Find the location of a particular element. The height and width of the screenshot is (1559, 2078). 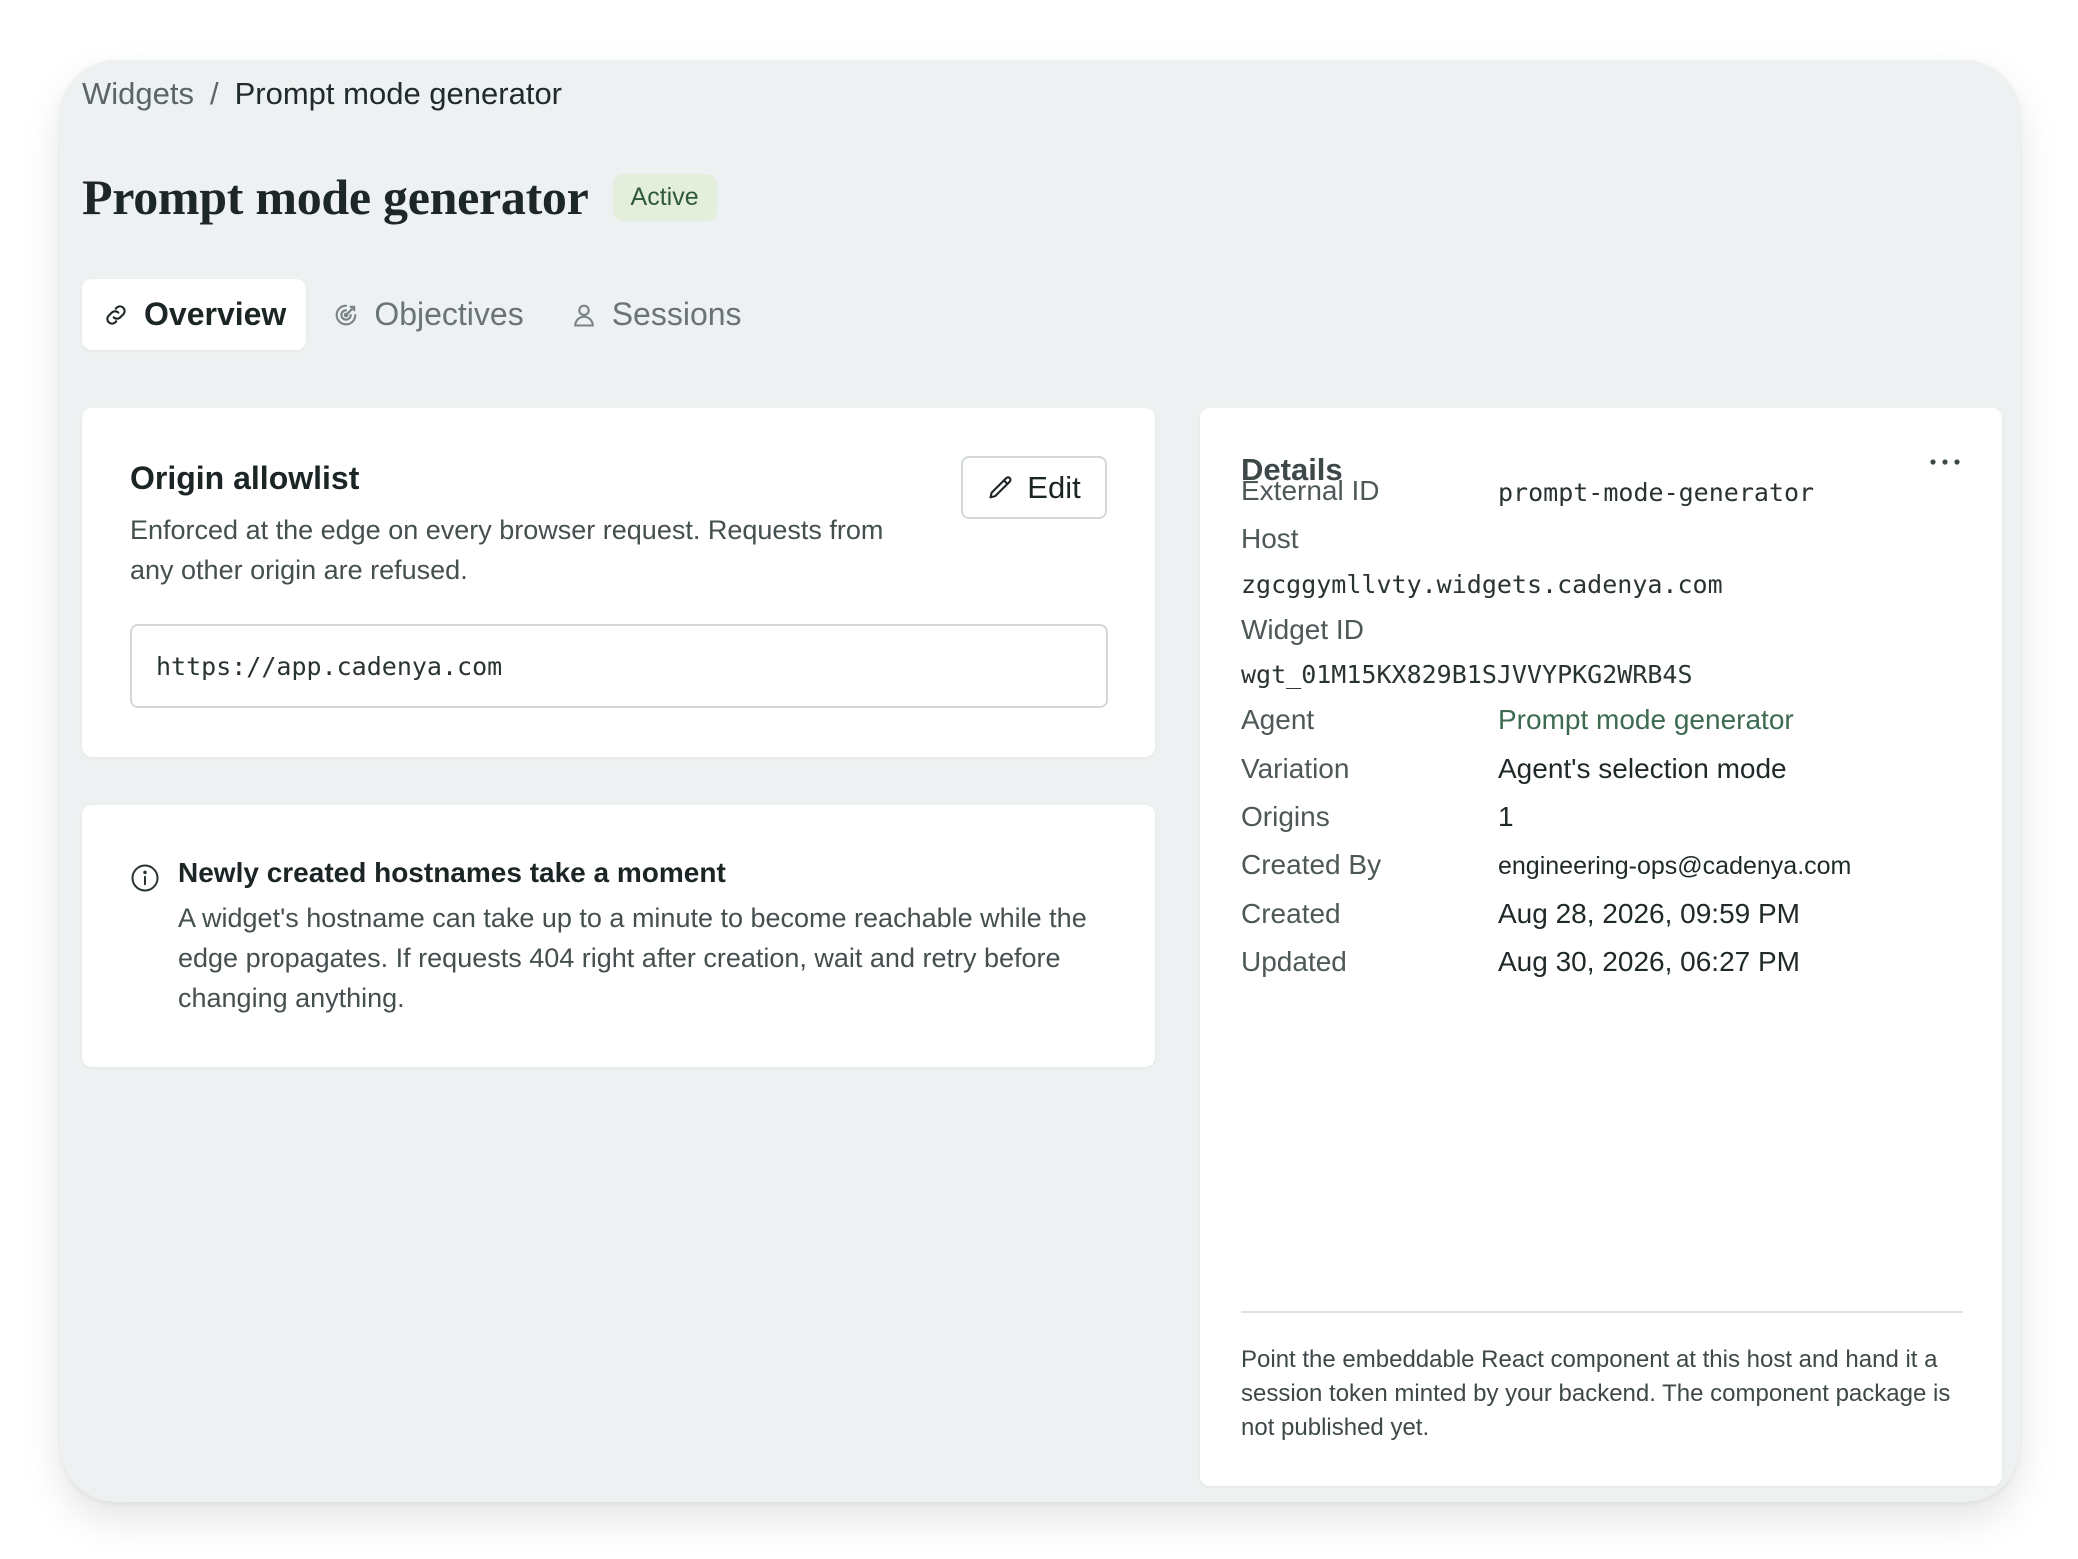

more-options-icon is located at coordinates (1945, 462).